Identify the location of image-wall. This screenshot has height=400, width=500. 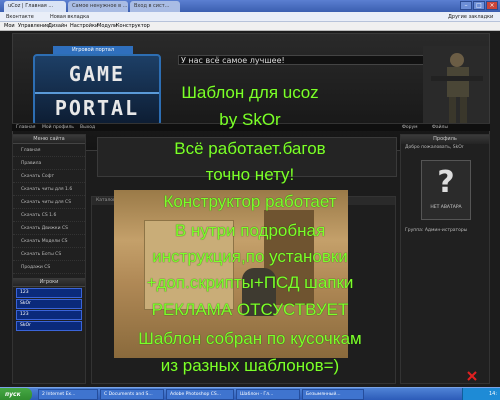
(189, 265).